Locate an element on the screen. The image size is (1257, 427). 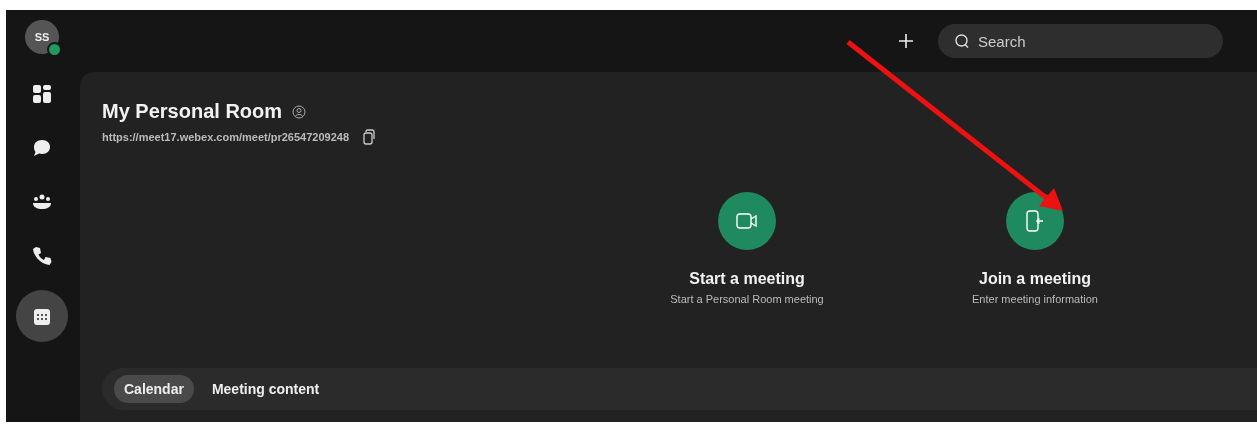
action-title: Join a meeting is located at coordinates (1035, 279).